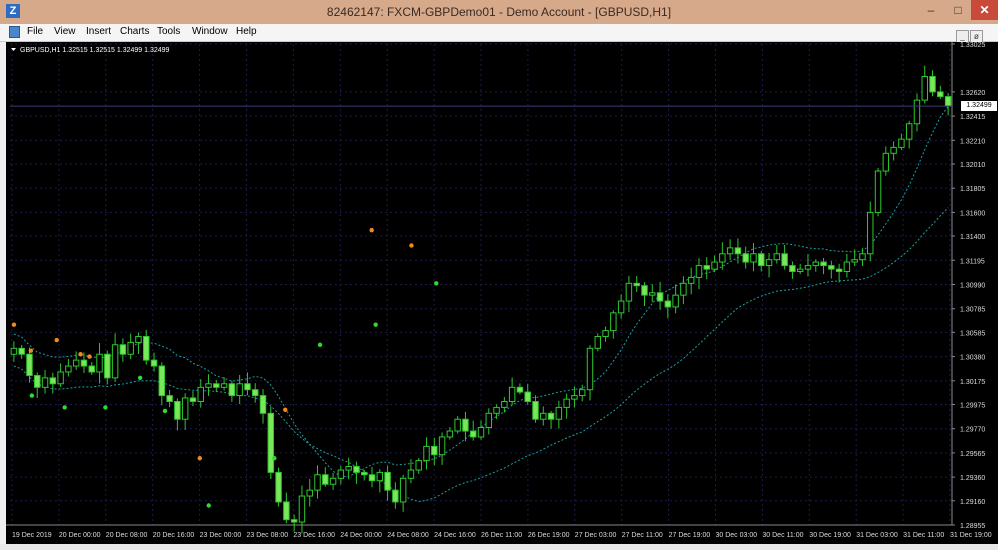  Describe the element at coordinates (14, 32) in the screenshot. I see `chart-window-icon` at that location.